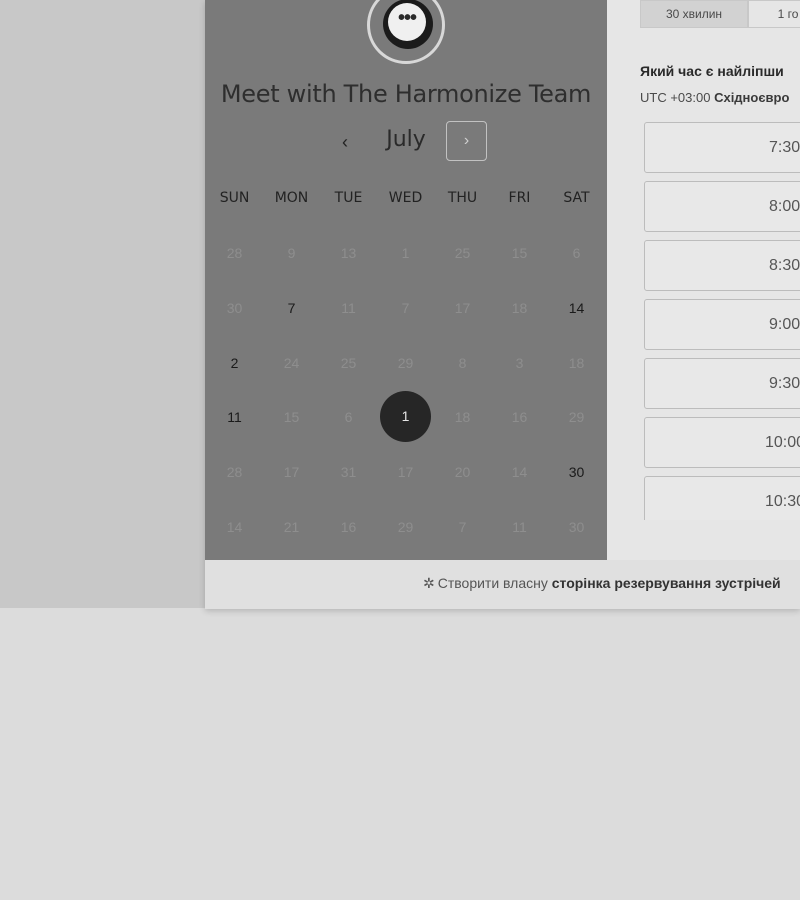  What do you see at coordinates (405, 253) in the screenshot?
I see `calendar-day: 1` at bounding box center [405, 253].